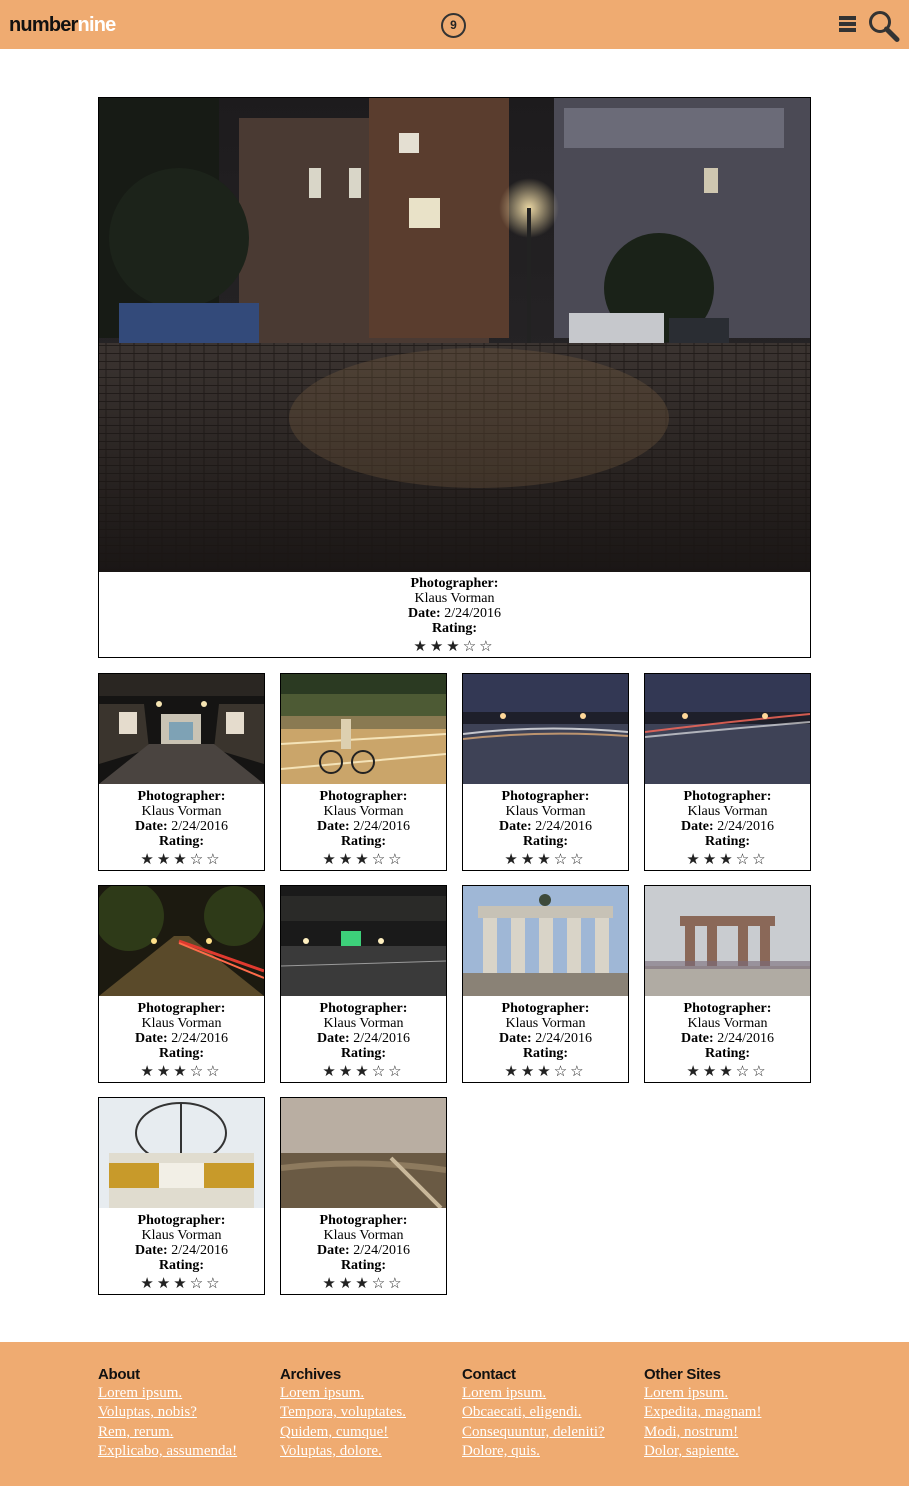 Image resolution: width=909 pixels, height=1486 pixels. Describe the element at coordinates (734, 1451) in the screenshot. I see `footer-link: Dolor, sapiente.` at that location.